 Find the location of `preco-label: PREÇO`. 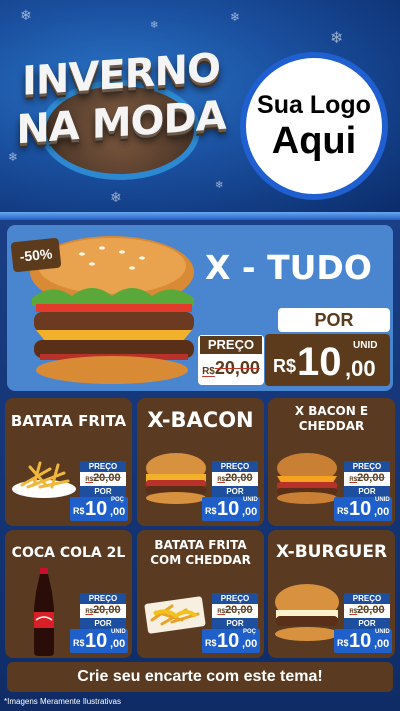

preco-label: PREÇO is located at coordinates (231, 345).